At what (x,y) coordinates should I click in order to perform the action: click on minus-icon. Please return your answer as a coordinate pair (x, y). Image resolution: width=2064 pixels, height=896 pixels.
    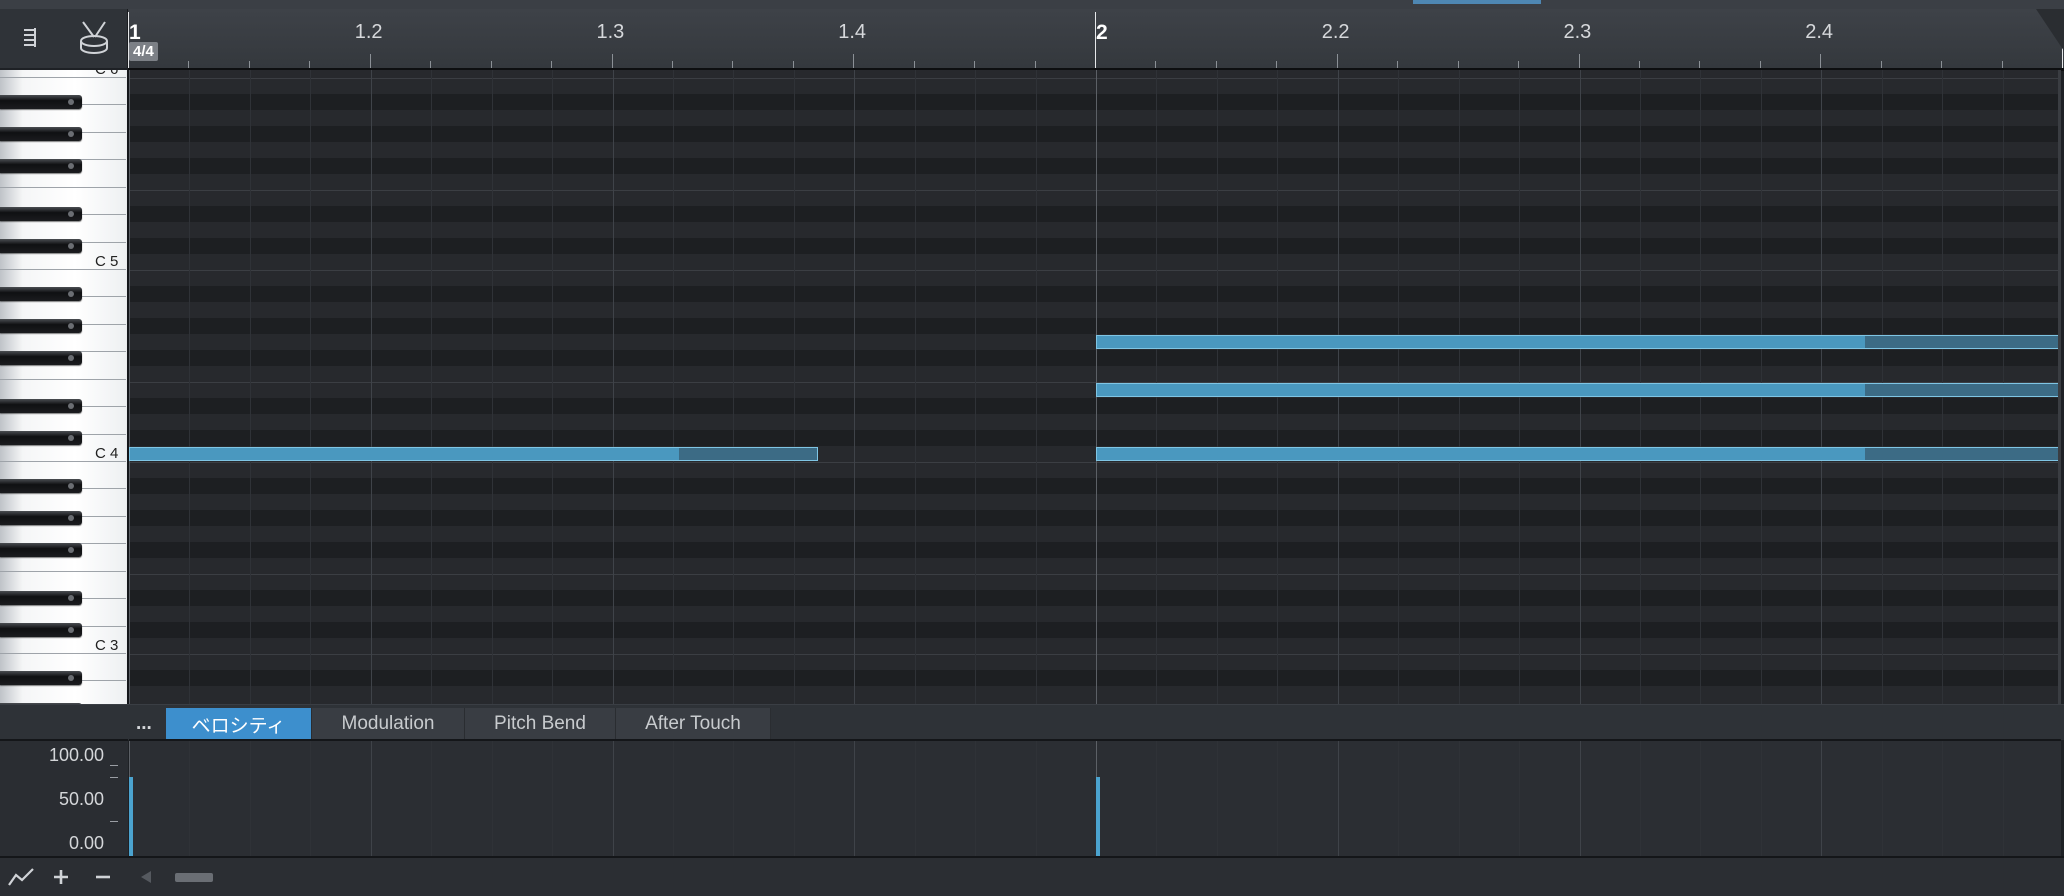
    Looking at the image, I should click on (103, 877).